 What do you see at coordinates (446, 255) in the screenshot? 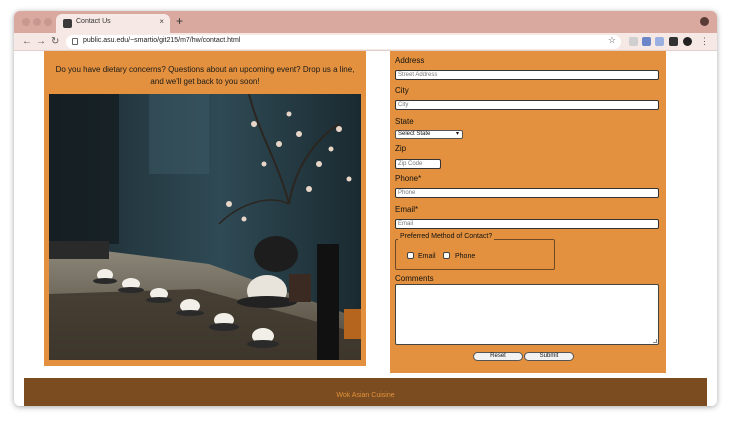
I see `contact-phone-checkbox` at bounding box center [446, 255].